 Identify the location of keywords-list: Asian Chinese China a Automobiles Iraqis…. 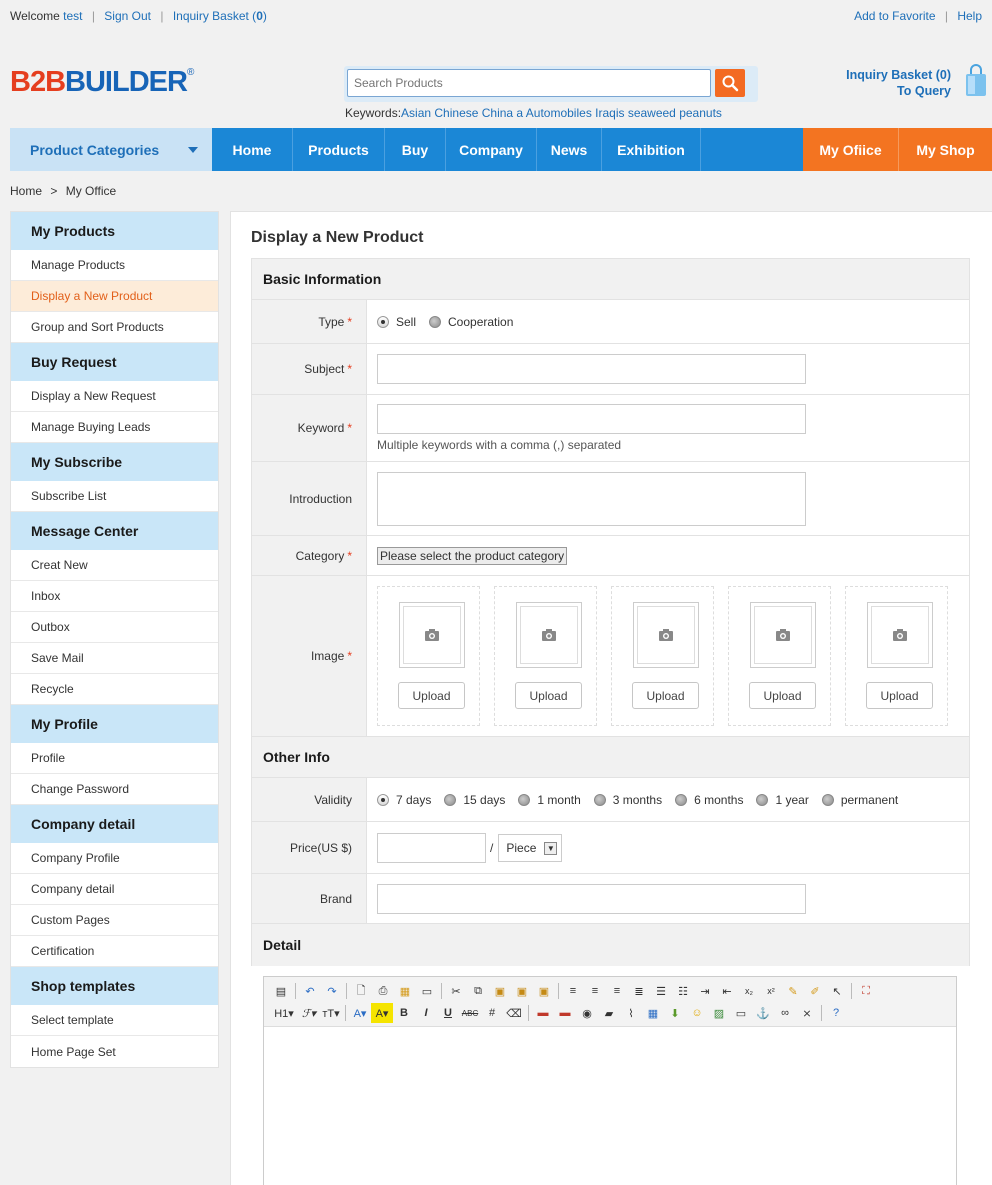
(561, 113).